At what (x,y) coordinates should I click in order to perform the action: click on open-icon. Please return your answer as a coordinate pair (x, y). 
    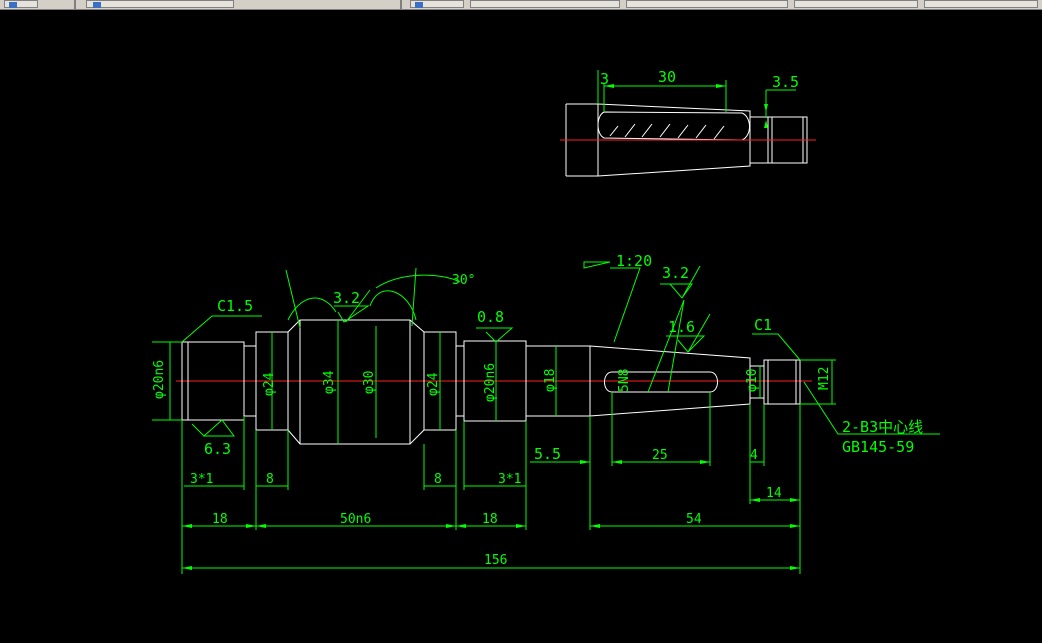
    Looking at the image, I should click on (13, 5).